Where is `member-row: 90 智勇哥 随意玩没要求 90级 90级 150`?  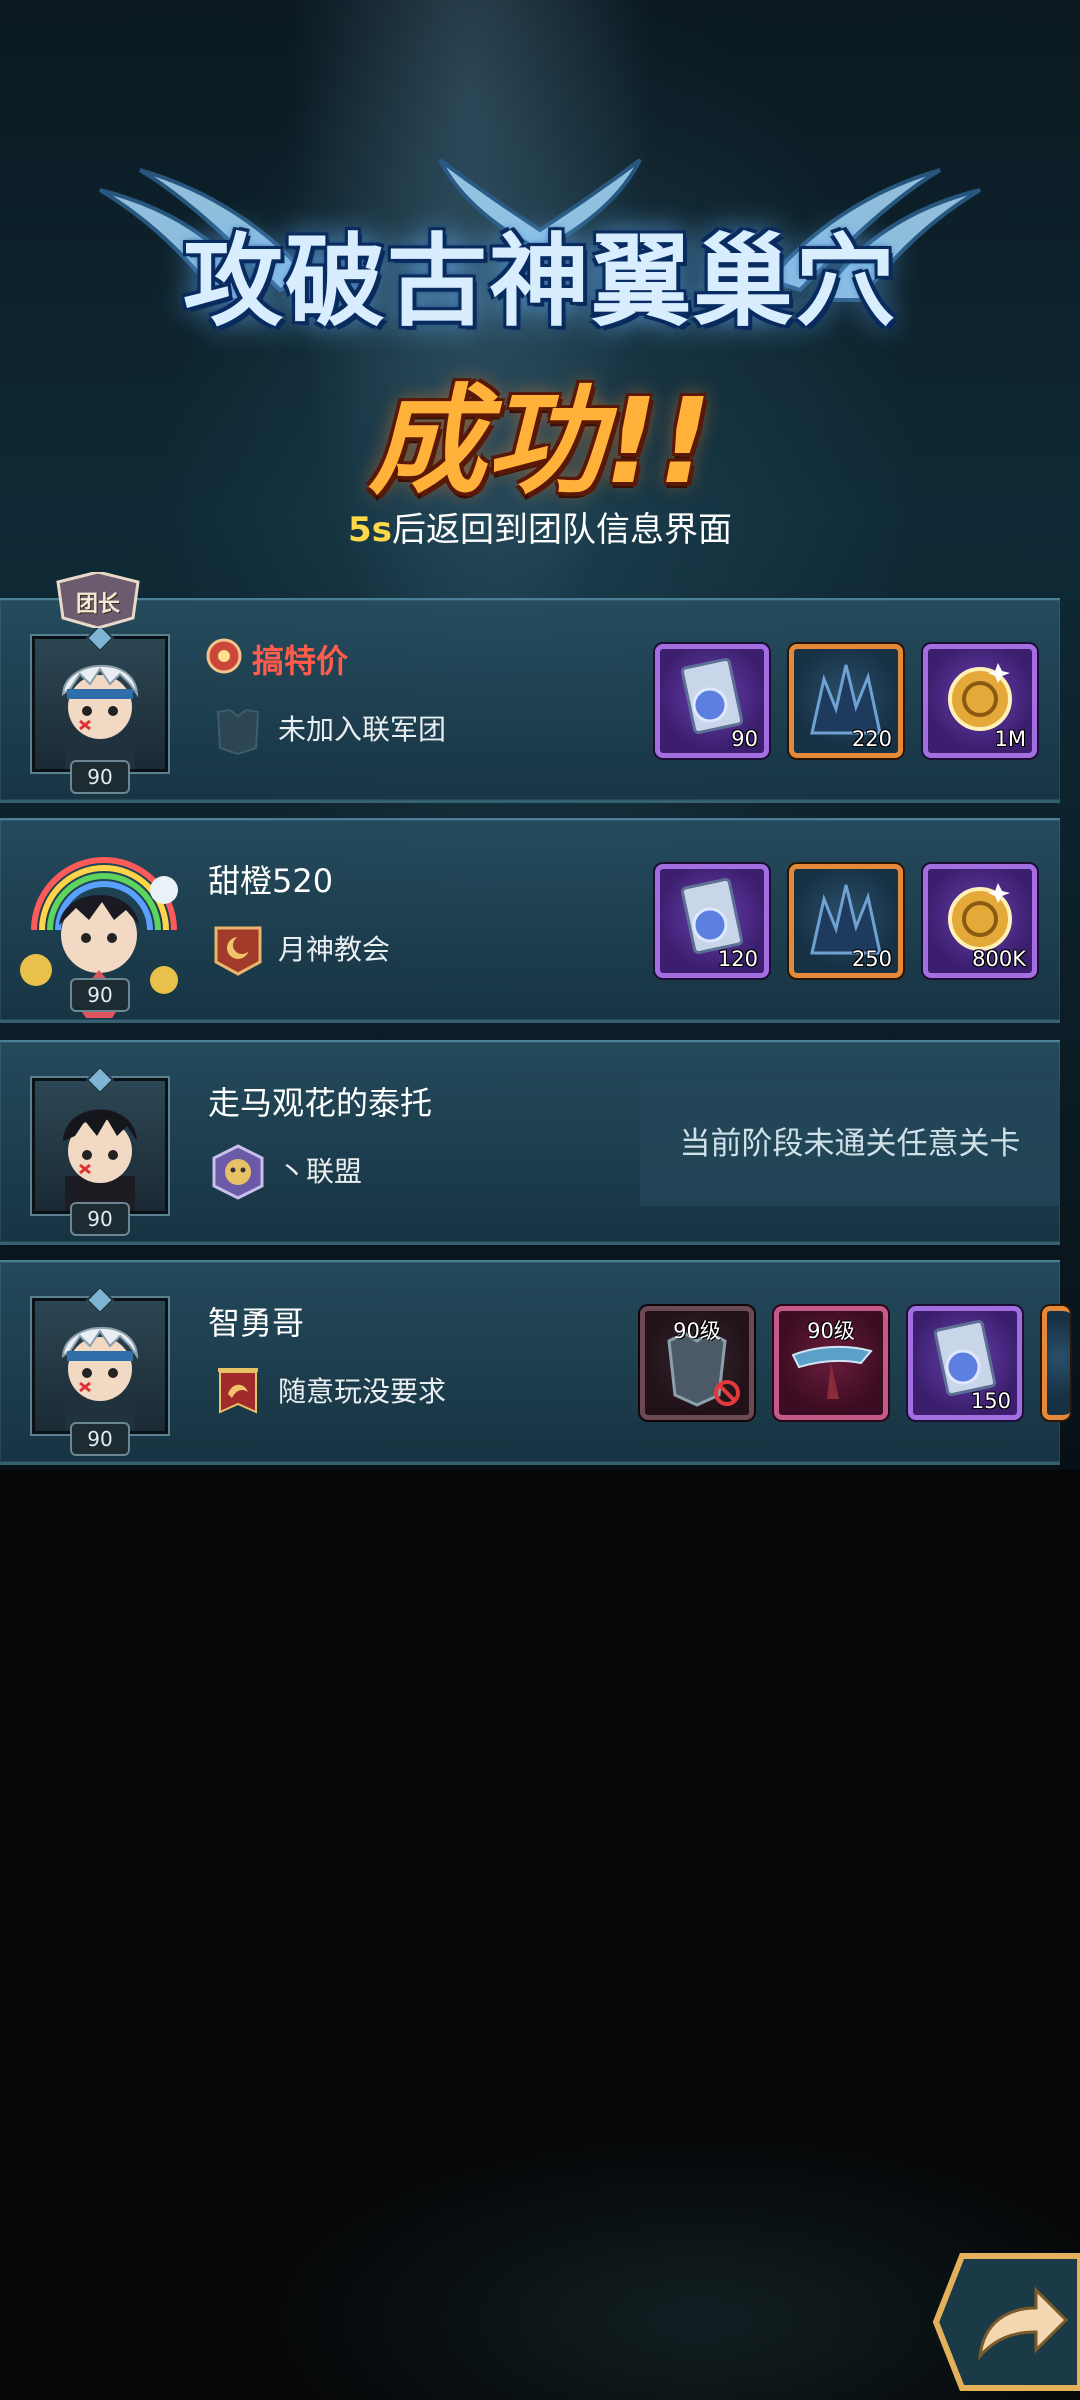 member-row: 90 智勇哥 随意玩没要求 90级 90级 150 is located at coordinates (535, 1362).